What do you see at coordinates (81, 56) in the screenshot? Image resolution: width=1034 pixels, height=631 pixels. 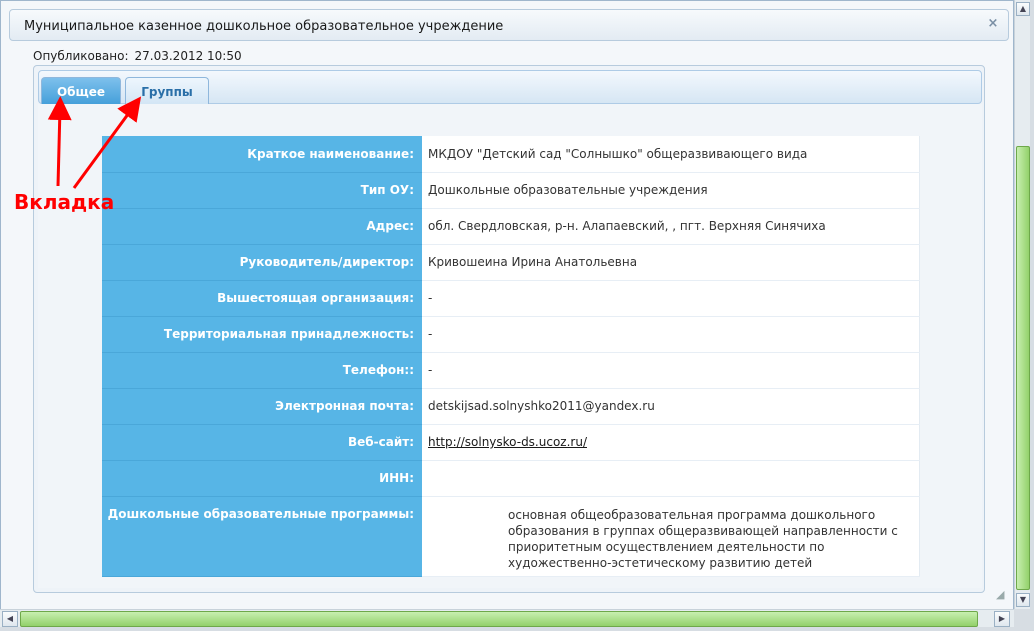 I see `published-label: Опубликовано:` at bounding box center [81, 56].